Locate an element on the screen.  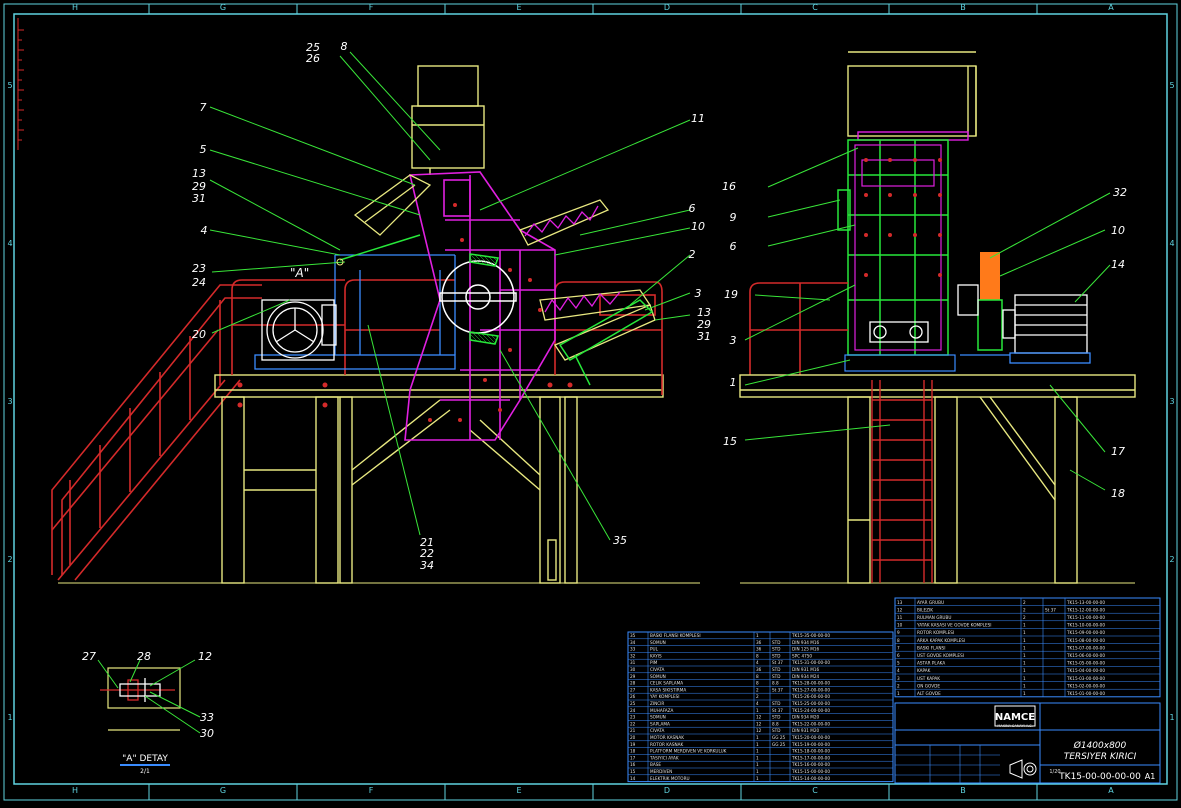
border-column-label: H is located at coordinates (75, 7).